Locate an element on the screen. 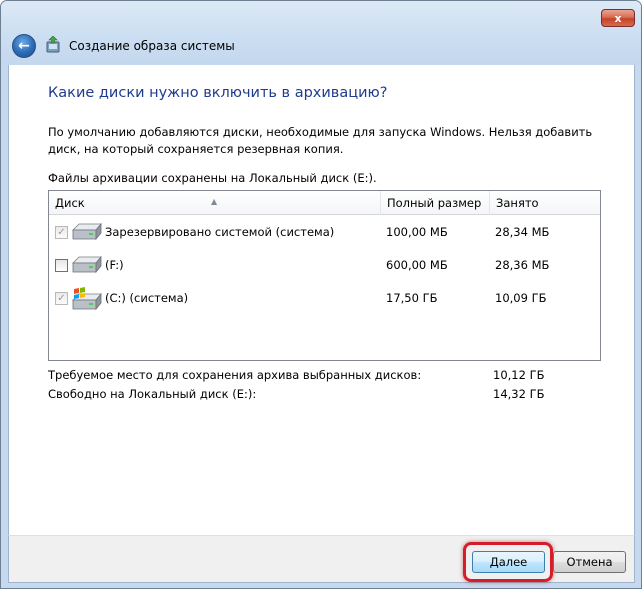 The width and height of the screenshot is (642, 589). next-button-mnemonic: Д is located at coordinates (494, 562).